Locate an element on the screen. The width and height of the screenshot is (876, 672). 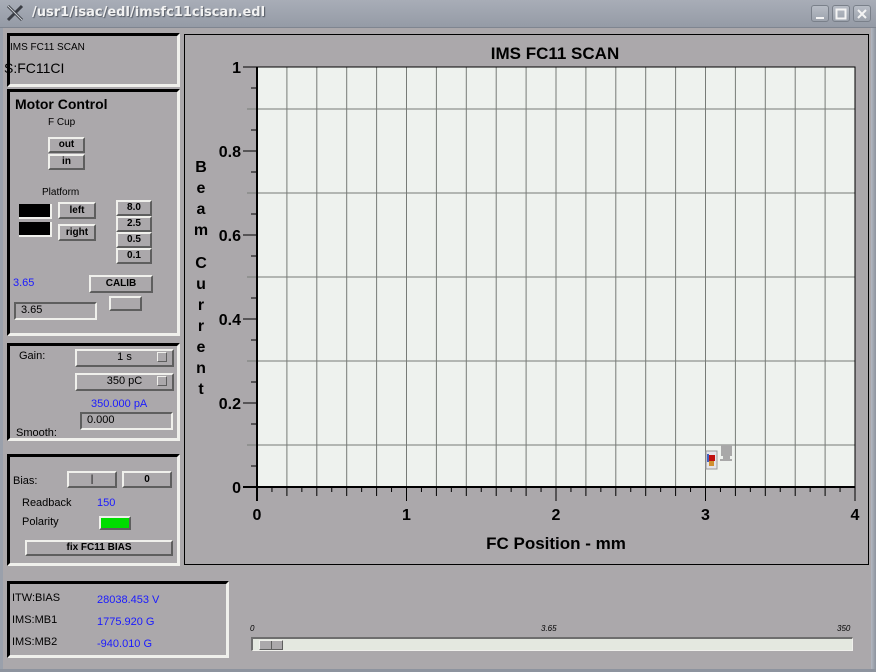
calib-status-button is located at coordinates (125, 303).